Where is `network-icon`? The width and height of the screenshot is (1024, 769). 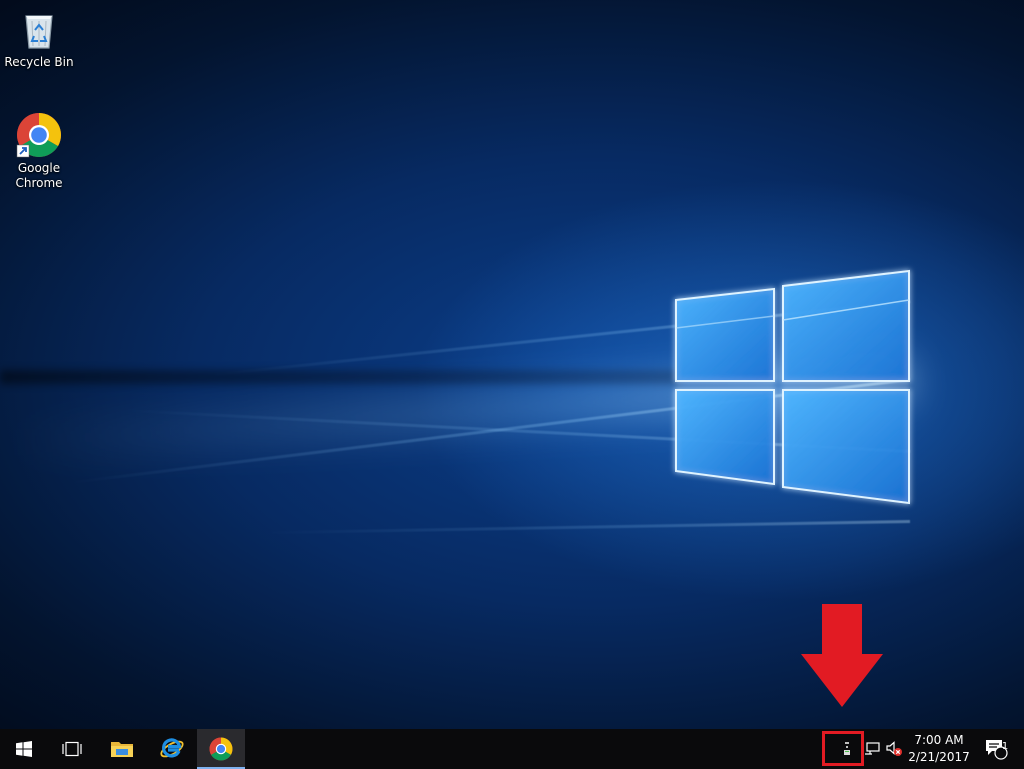 network-icon is located at coordinates (872, 748).